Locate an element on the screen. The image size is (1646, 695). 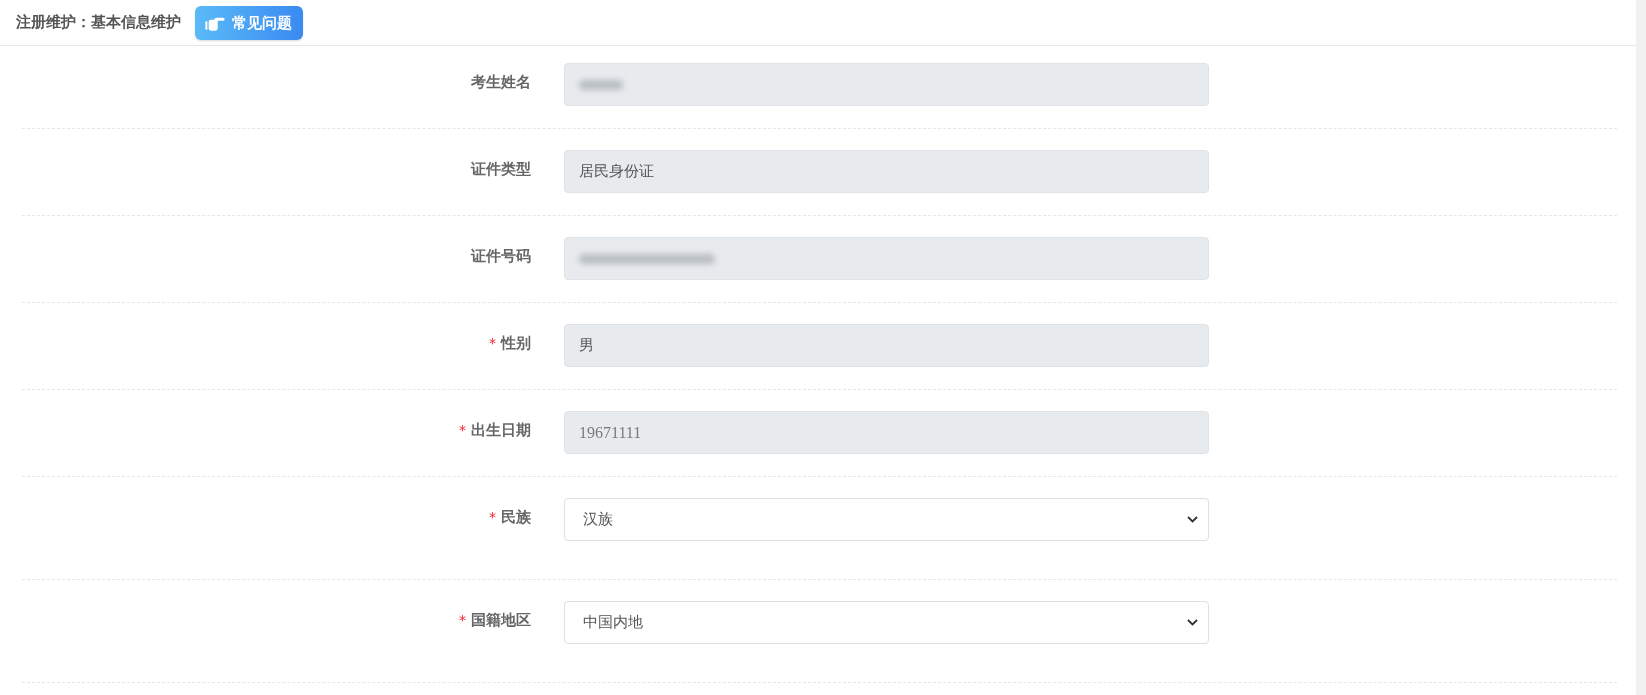
field-label: 性别 is located at coordinates (516, 343).